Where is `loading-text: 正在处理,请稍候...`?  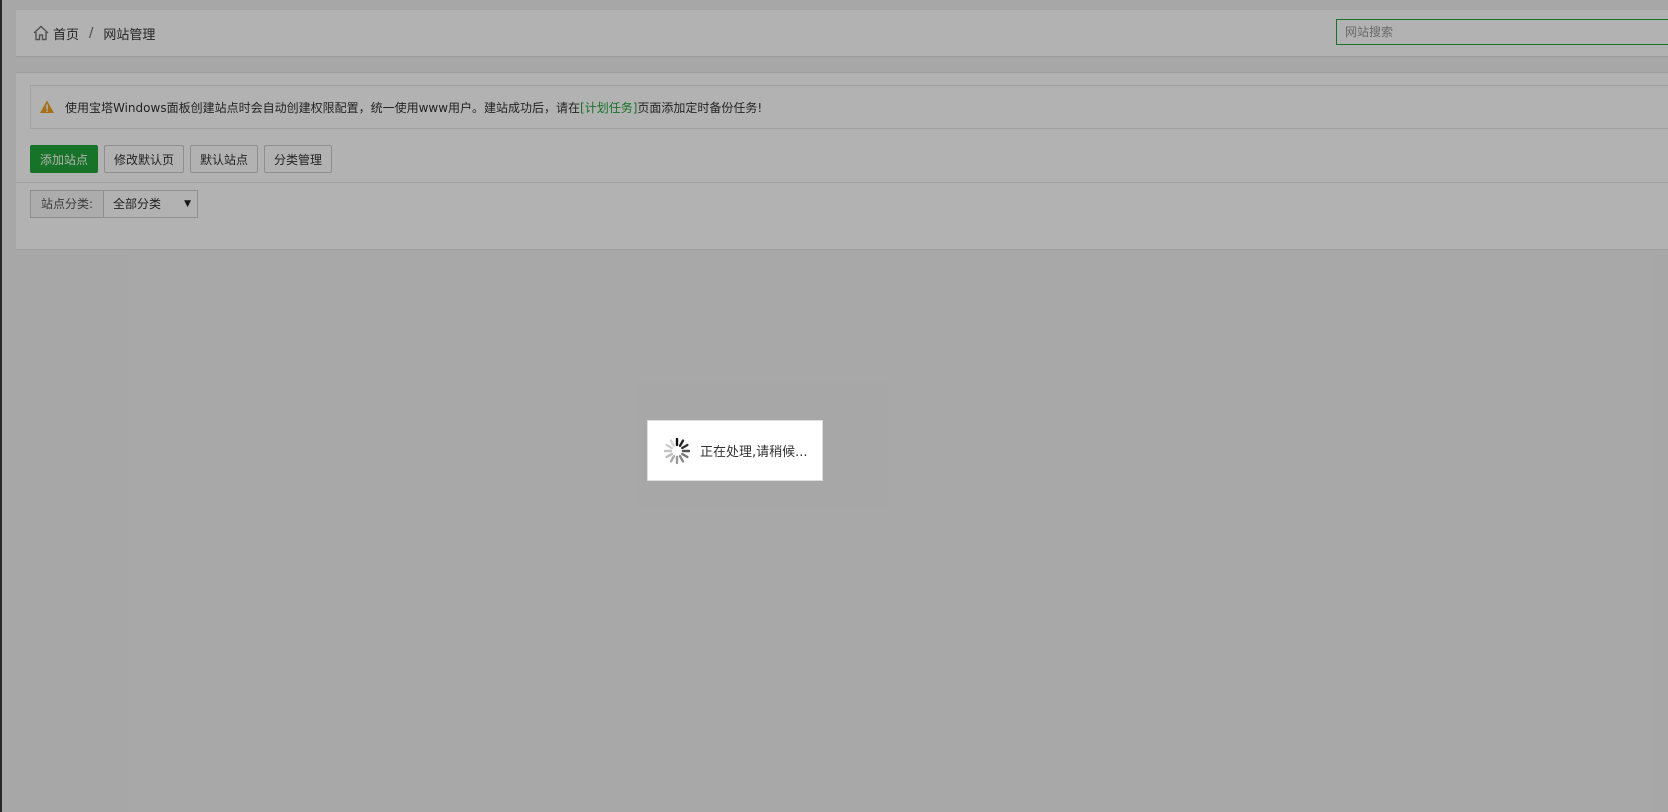
loading-text: 正在处理,请稍候... is located at coordinates (754, 452).